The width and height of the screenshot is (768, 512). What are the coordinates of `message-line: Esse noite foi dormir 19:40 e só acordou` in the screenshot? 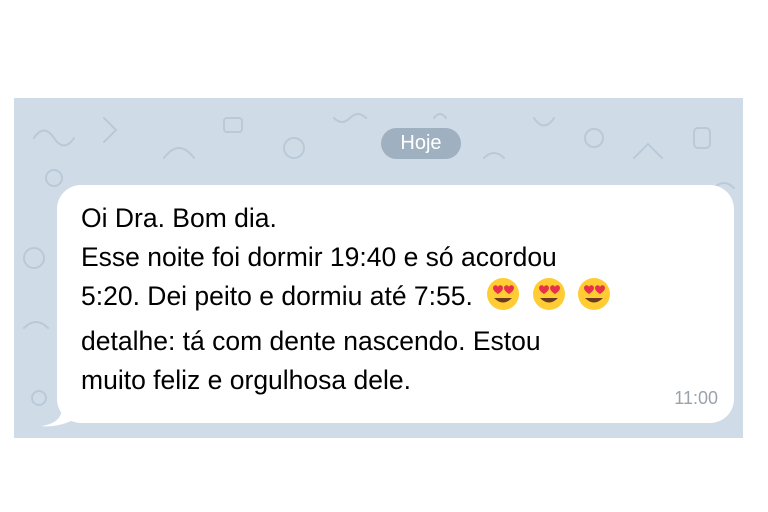 It's located at (319, 257).